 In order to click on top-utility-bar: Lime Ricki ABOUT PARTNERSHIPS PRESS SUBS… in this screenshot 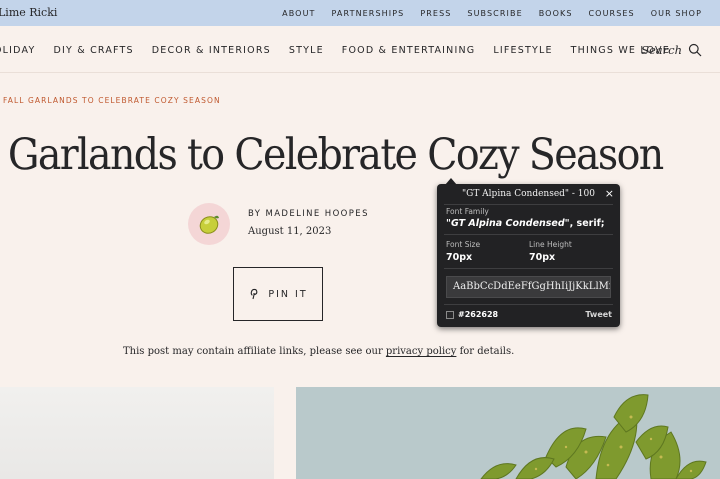, I will do `click(360, 13)`.